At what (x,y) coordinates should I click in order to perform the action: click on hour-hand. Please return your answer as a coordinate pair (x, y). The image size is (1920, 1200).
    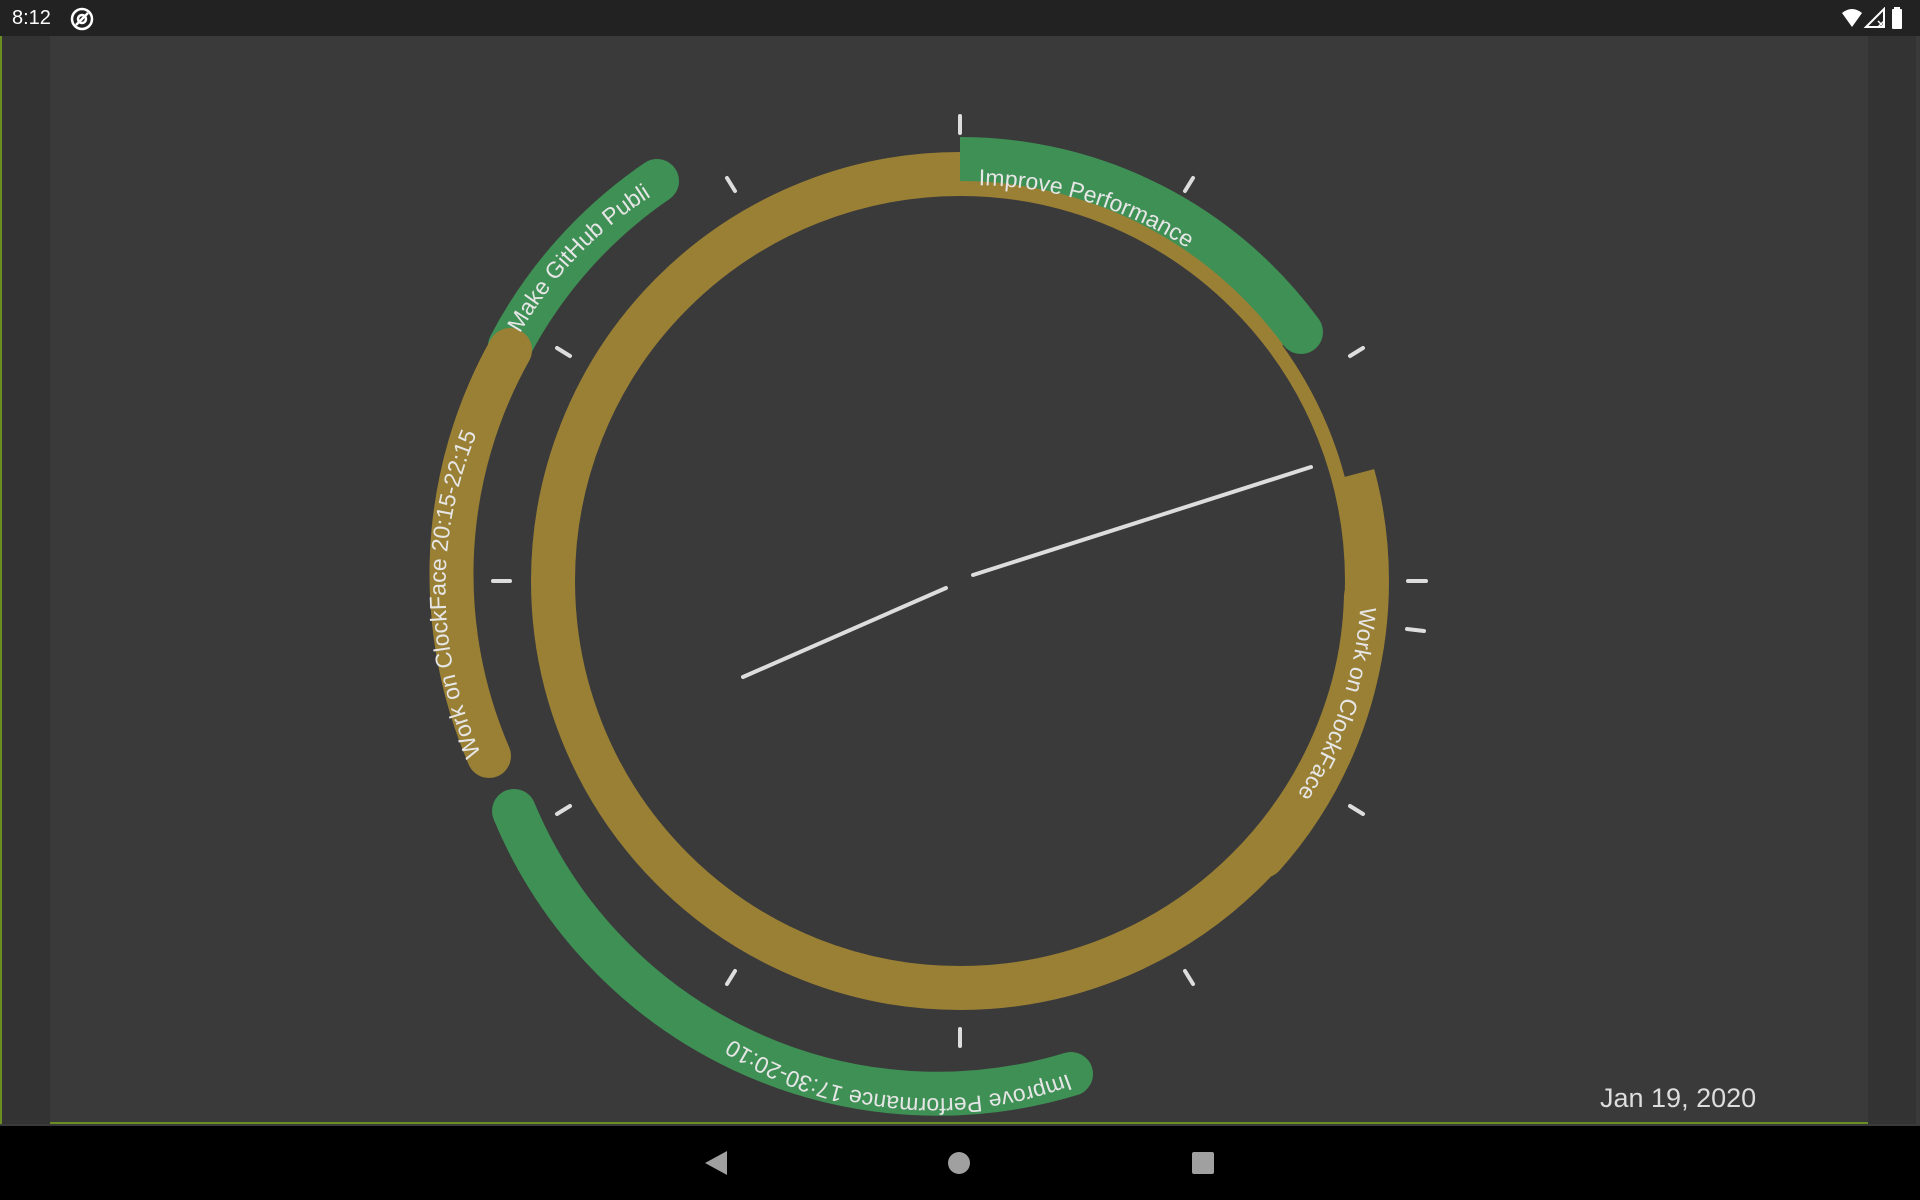
    Looking at the image, I should click on (844, 632).